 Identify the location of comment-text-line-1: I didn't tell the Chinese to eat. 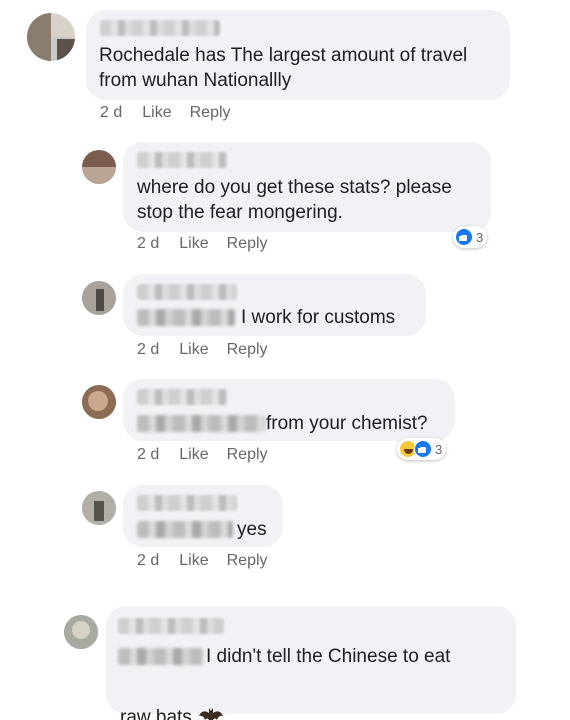
(328, 656).